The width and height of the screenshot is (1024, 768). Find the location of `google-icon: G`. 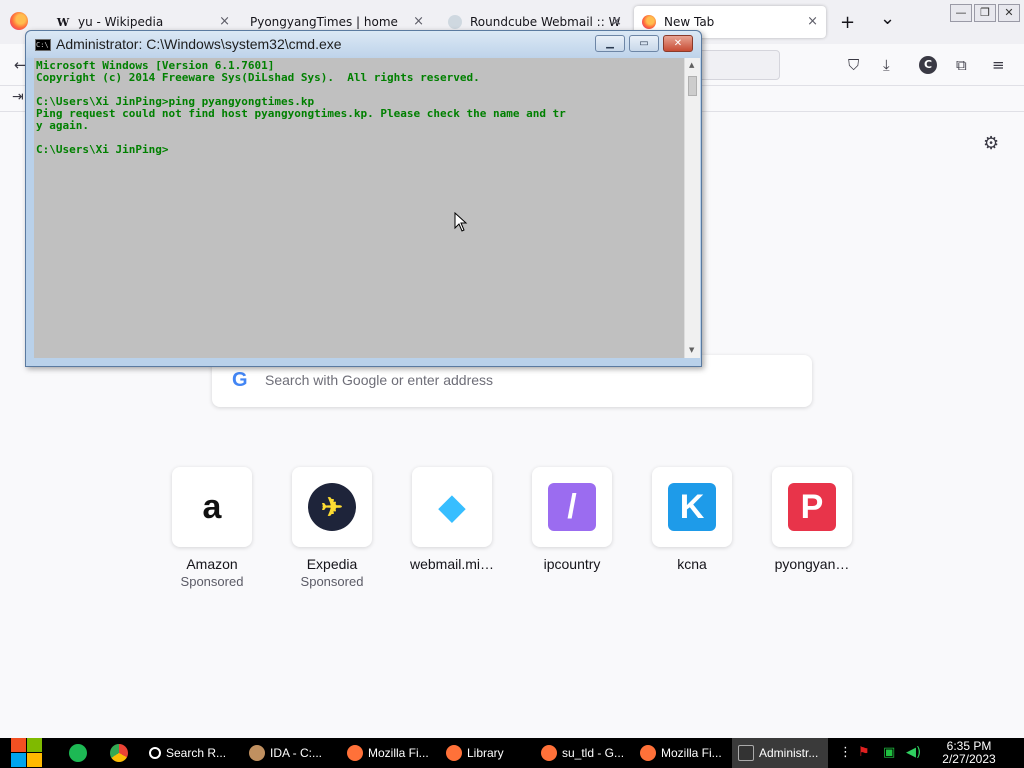

google-icon: G is located at coordinates (240, 380).